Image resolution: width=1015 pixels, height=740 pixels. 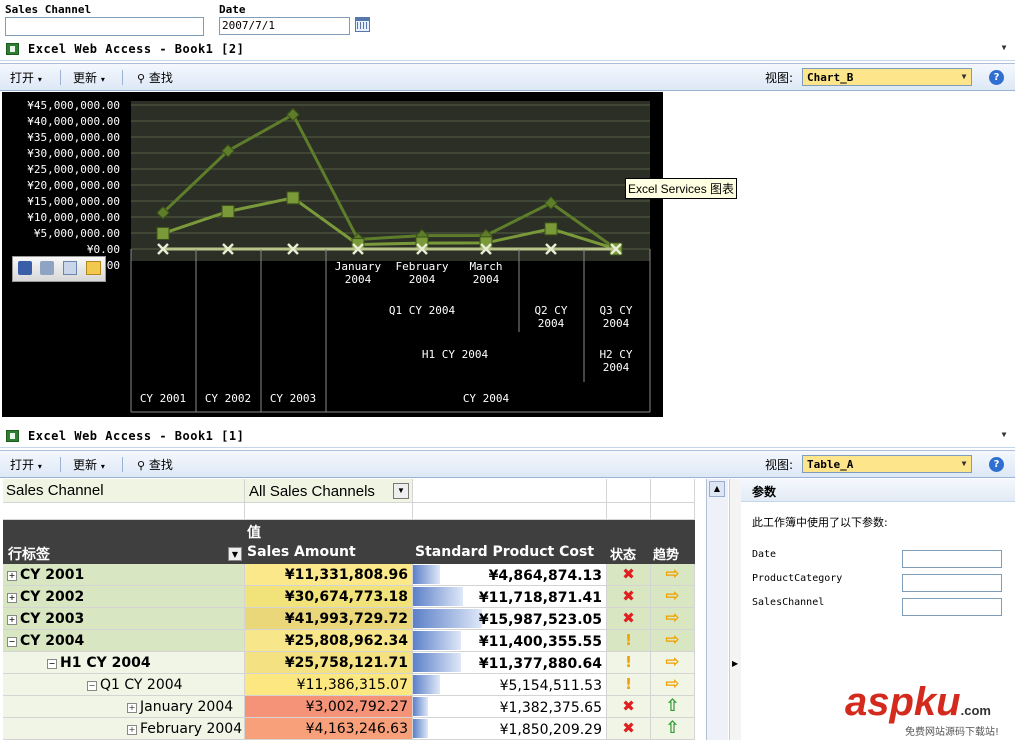 I want to click on product-cost-cell: ¥11,377,880.64, so click(x=510, y=663).